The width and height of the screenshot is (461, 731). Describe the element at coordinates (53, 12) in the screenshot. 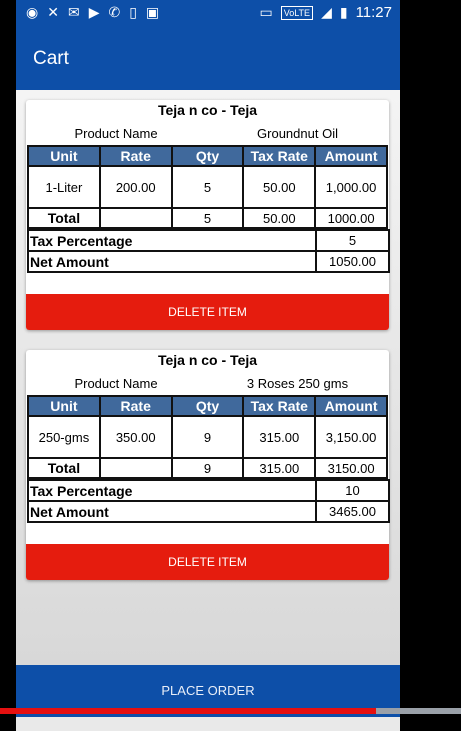

I see `missed-call-icon: ✕` at that location.